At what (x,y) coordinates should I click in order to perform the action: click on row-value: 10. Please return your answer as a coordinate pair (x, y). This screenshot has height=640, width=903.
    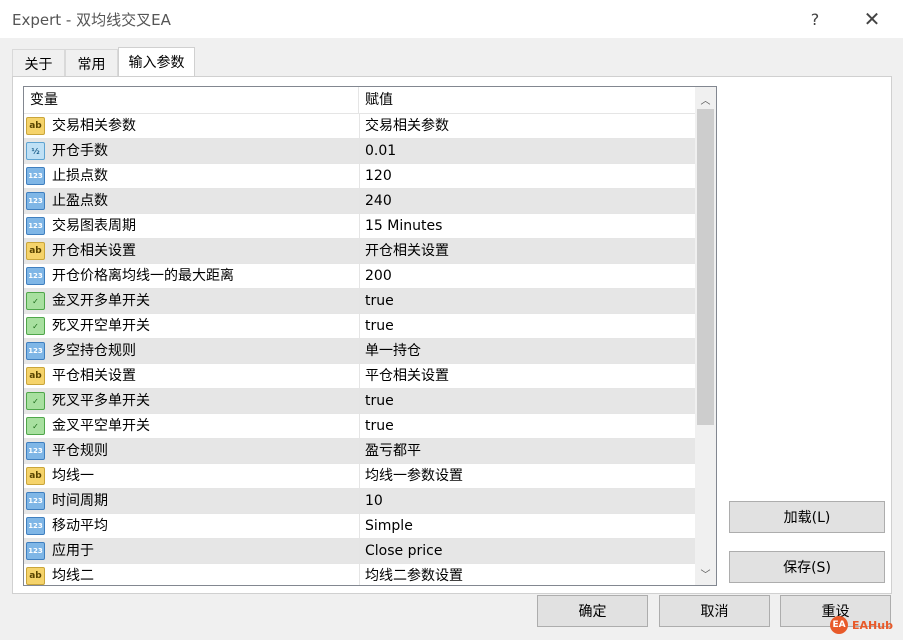
    Looking at the image, I should click on (527, 501).